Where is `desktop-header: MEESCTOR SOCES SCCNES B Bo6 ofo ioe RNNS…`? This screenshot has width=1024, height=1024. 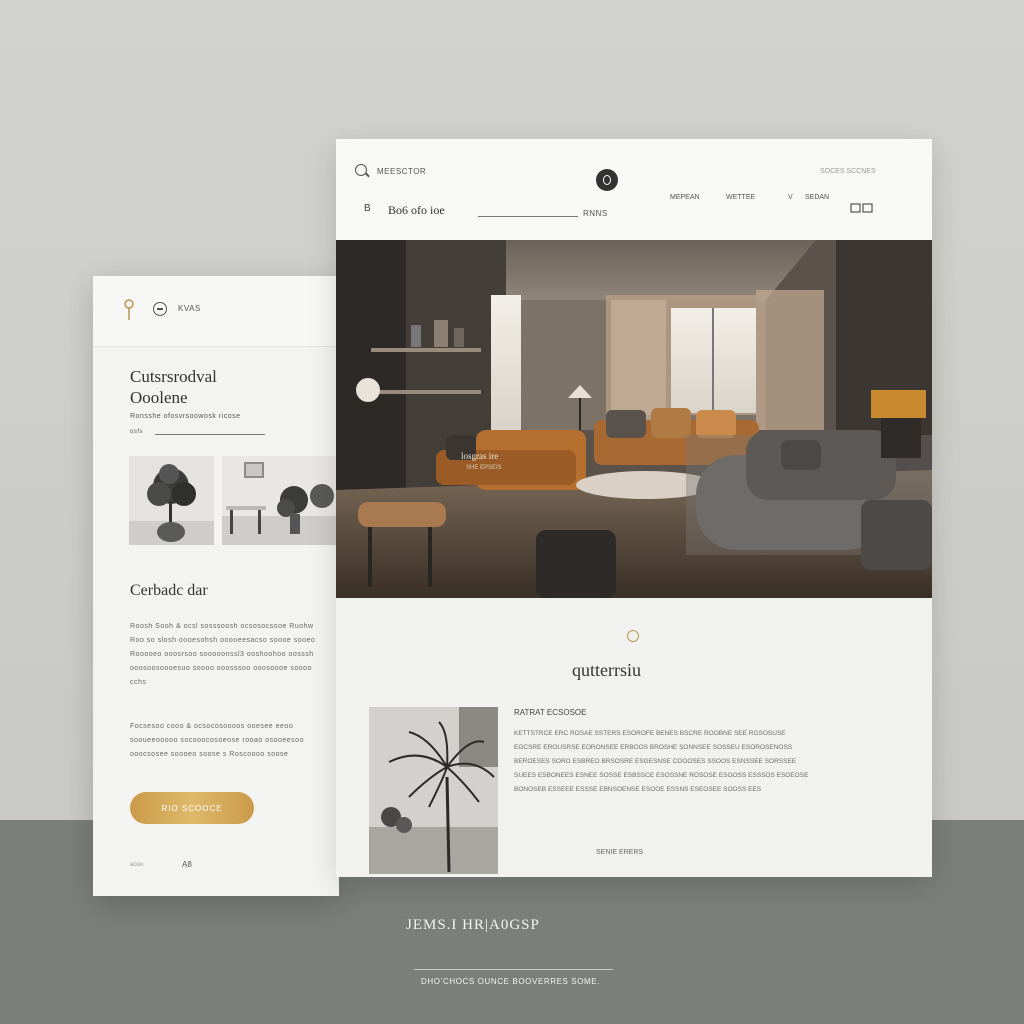 desktop-header: MEESCTOR SOCES SCCNES B Bo6 ofo ioe RNNS… is located at coordinates (634, 189).